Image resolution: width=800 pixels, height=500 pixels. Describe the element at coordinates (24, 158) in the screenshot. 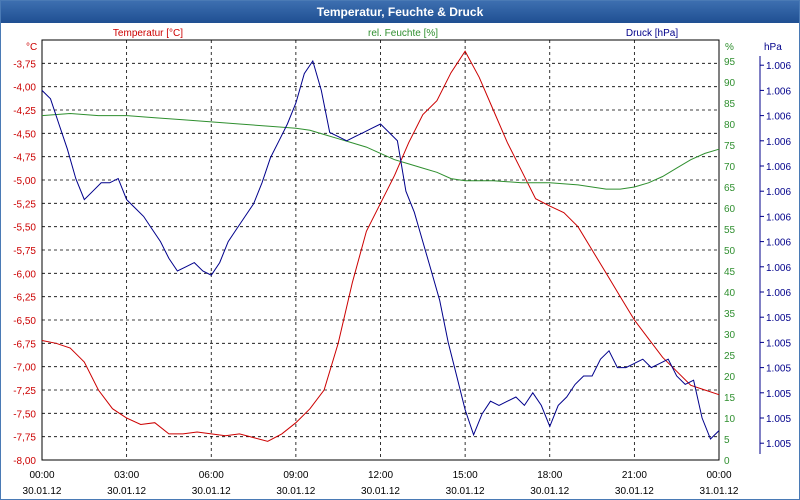

I see `temperature-tick-label: -4,75` at that location.